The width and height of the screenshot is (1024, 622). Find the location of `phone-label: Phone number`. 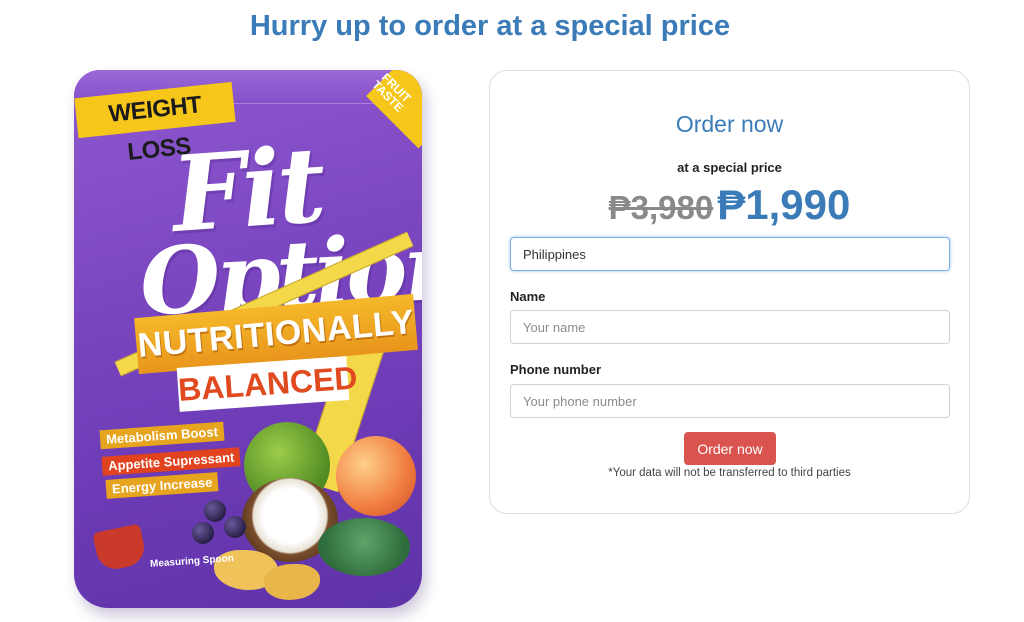

phone-label: Phone number is located at coordinates (556, 369).